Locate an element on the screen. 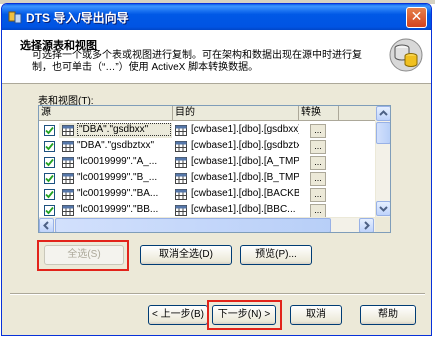 The image size is (435, 339). scroll-left-button is located at coordinates (46, 225).